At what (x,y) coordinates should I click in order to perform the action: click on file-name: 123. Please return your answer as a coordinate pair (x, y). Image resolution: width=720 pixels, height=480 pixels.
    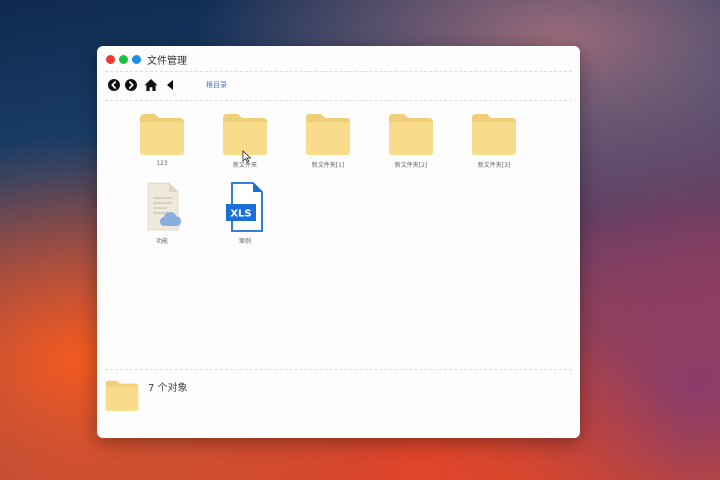
    Looking at the image, I should click on (162, 163).